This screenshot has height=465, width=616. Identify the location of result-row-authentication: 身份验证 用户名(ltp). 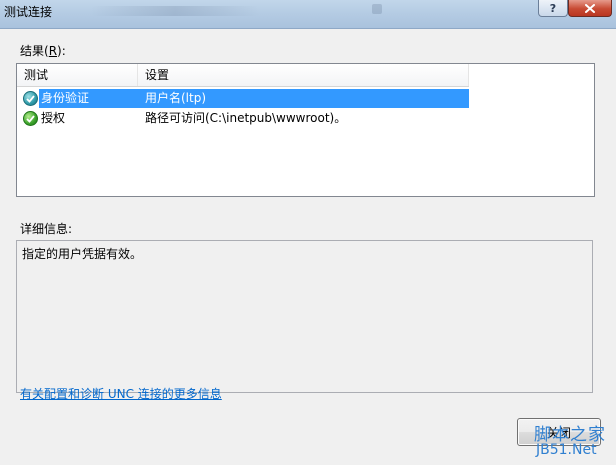
(243, 98).